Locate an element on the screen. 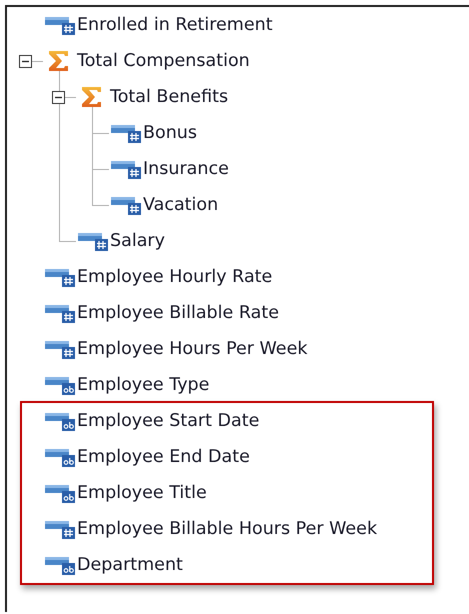 This screenshot has width=469, height=614. tree-item-label: Employee Type is located at coordinates (143, 385).